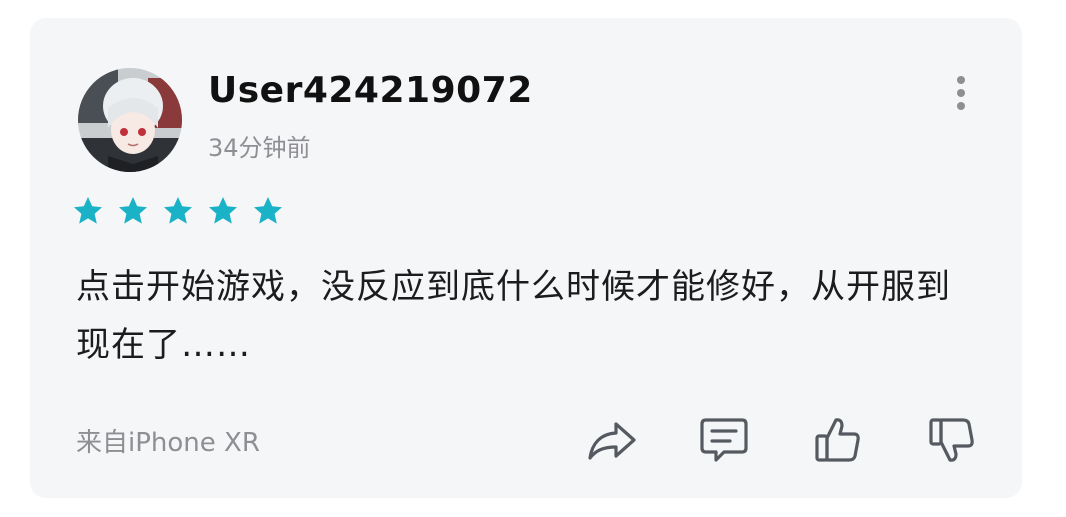  I want to click on comment-icon, so click(724, 440).